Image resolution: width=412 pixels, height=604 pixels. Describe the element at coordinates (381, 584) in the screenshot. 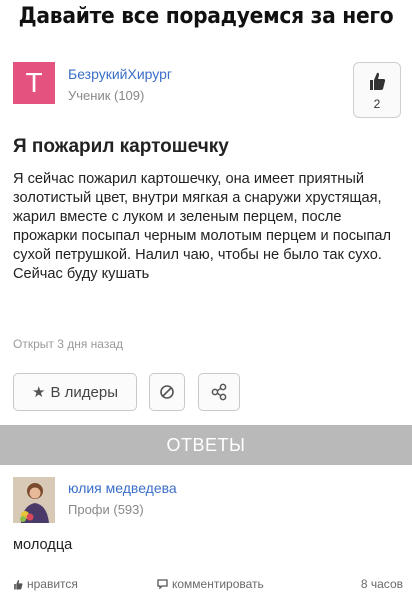

I see `answer-time: 8 часов` at that location.